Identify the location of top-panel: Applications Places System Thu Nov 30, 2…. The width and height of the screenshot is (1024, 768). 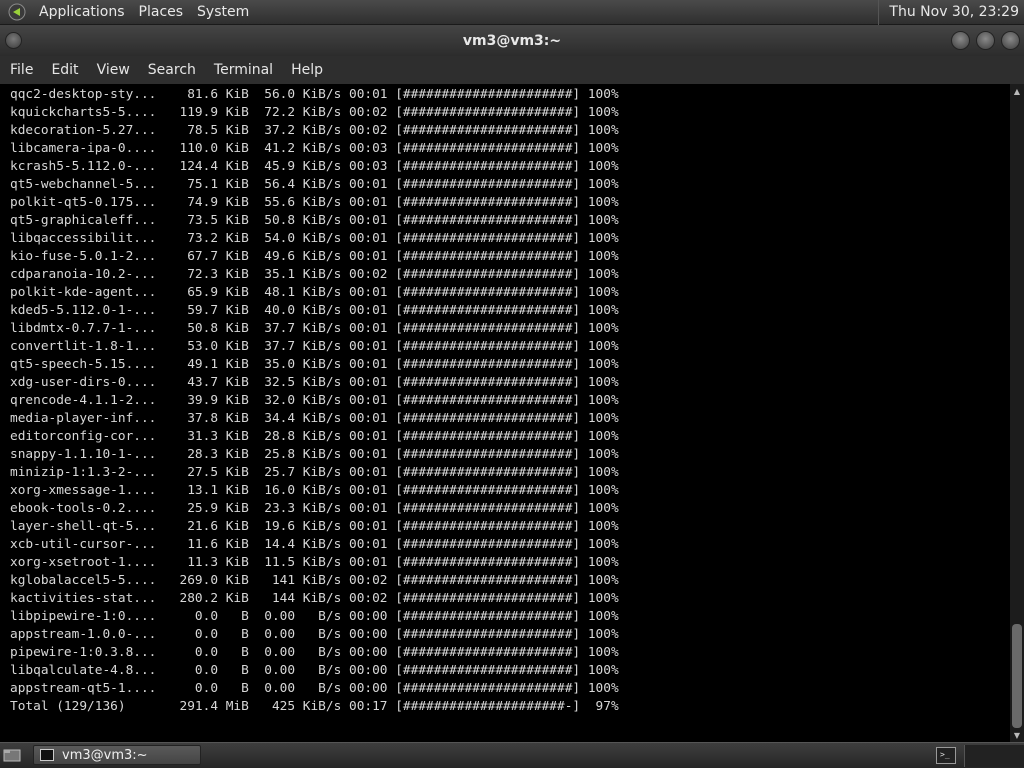
(512, 12).